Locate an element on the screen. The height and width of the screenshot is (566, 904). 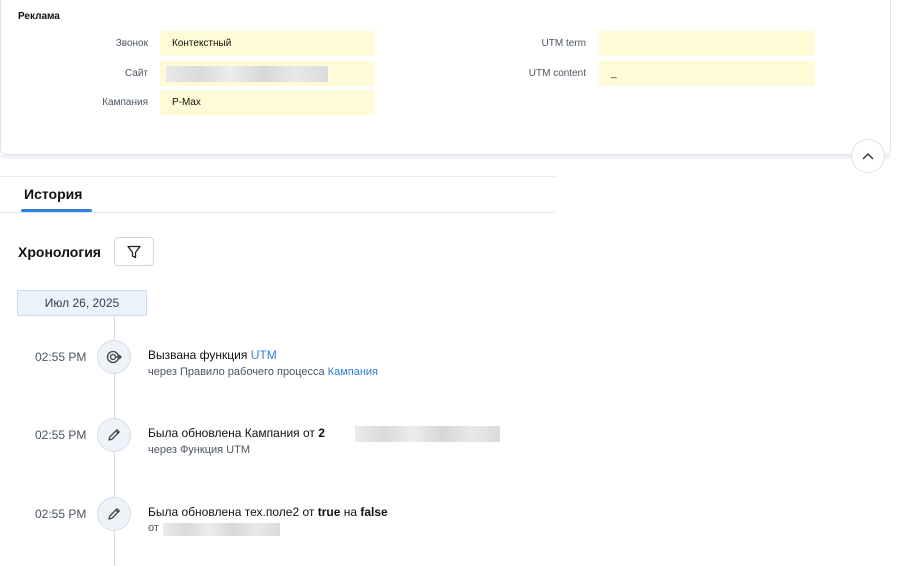
entry-title: Была обновлена Кампания от 2 is located at coordinates (236, 433).